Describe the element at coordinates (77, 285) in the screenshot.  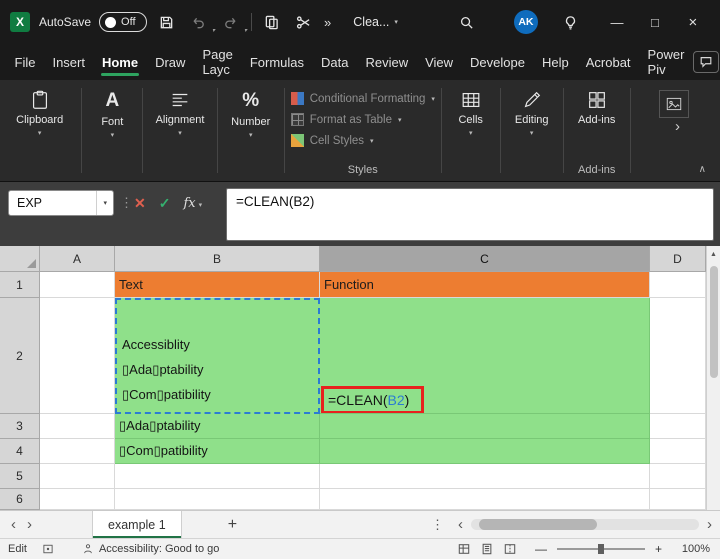
I see `cell-a1` at that location.